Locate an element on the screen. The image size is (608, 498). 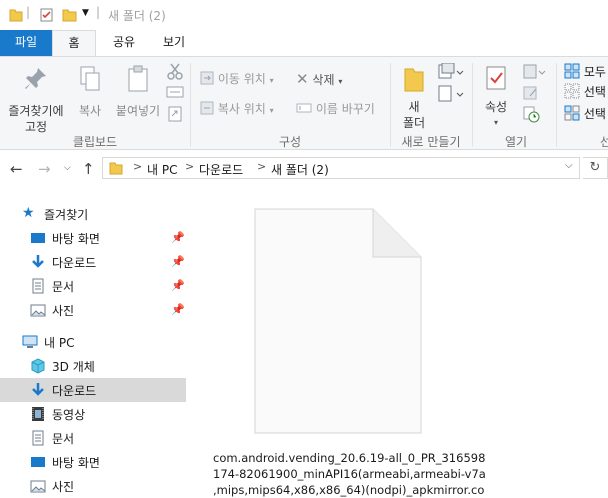
sidebar-item-label: 3D 개체 is located at coordinates (73, 367).